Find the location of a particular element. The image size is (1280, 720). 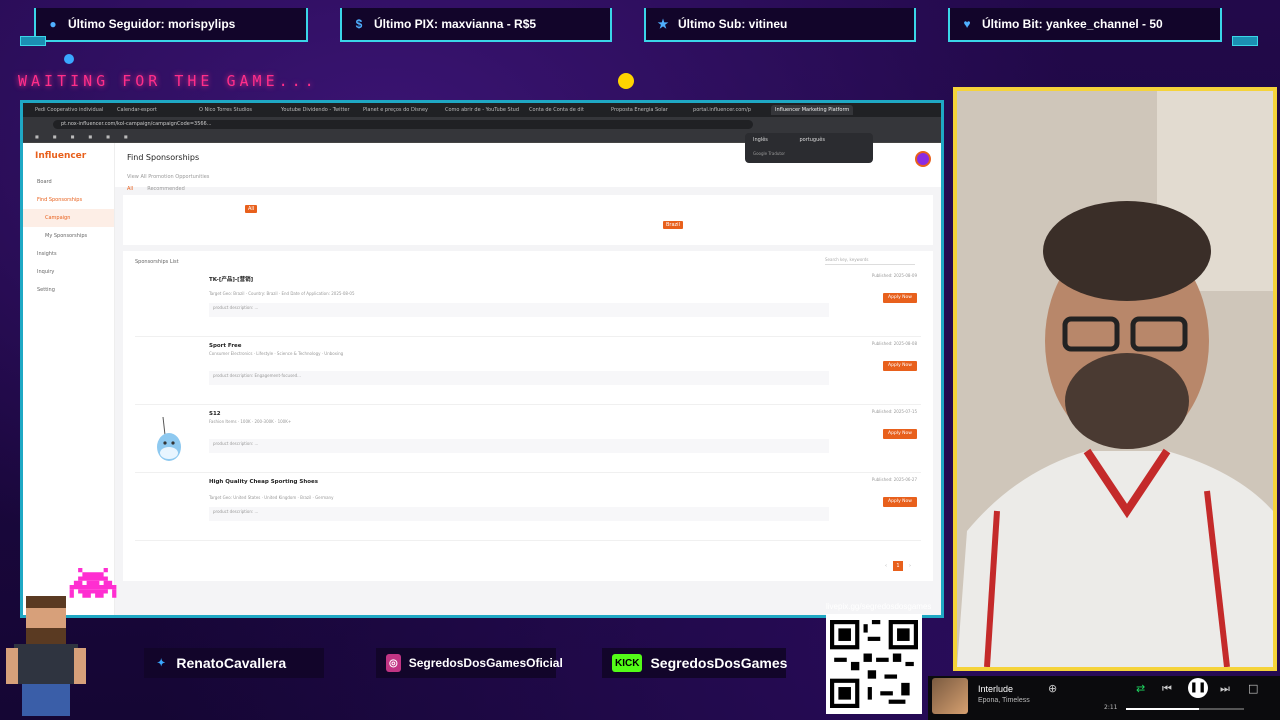

card-date: Published: 2025-06-27 is located at coordinates (894, 479).